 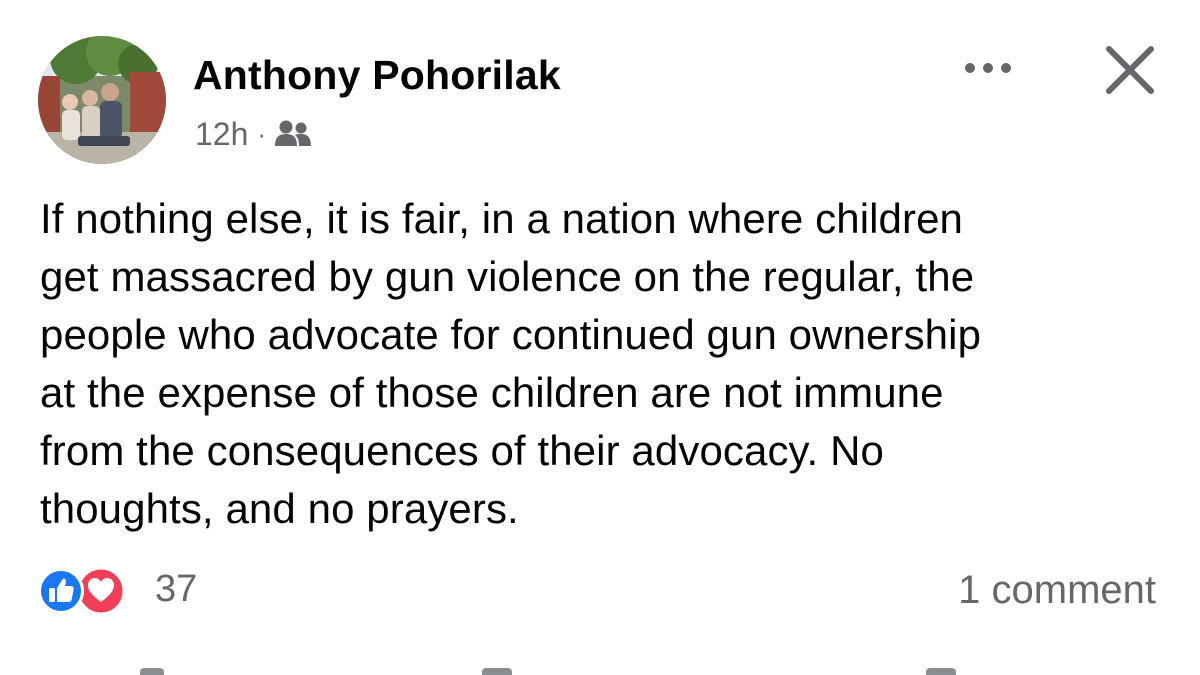 I want to click on avatar-photo, so click(x=102, y=100).